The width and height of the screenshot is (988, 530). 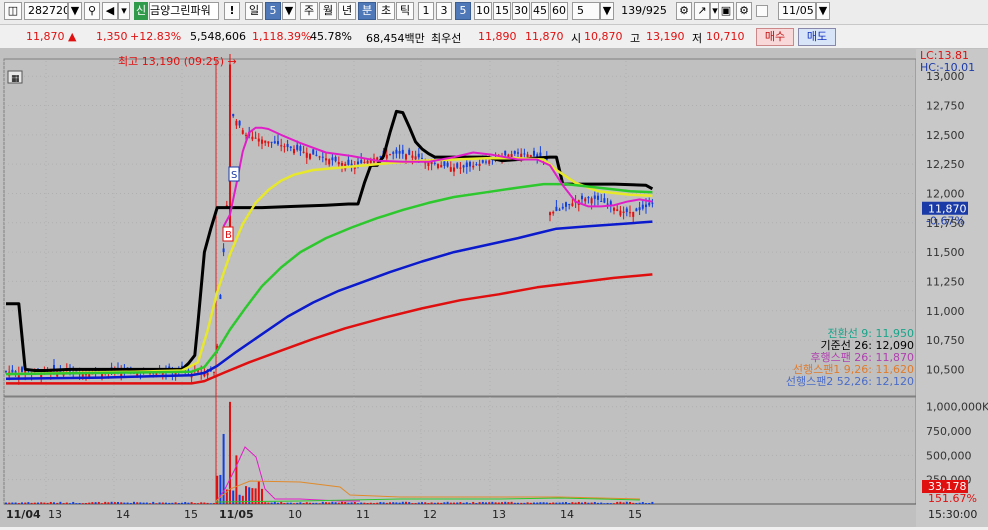 I want to click on minute-15: 15, so click(x=502, y=11).